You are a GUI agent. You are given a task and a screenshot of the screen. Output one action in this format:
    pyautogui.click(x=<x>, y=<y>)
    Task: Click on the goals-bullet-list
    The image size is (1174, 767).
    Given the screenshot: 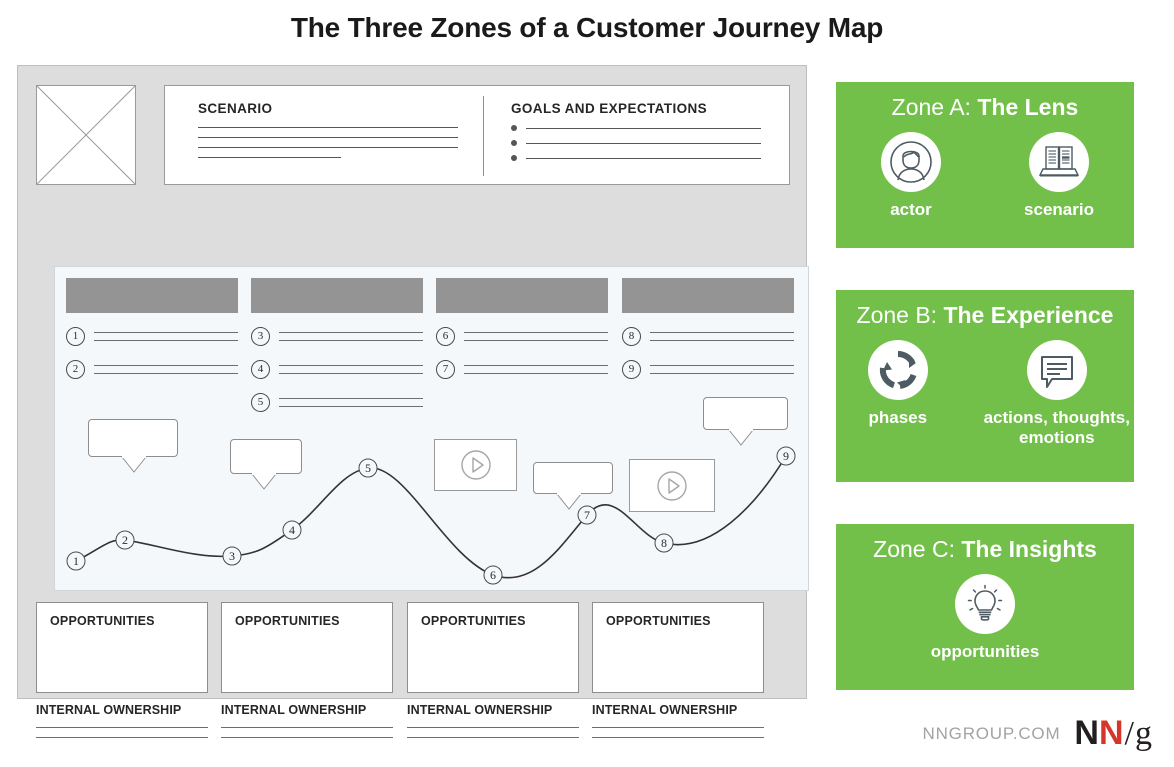 What is the action you would take?
    pyautogui.click(x=636, y=143)
    